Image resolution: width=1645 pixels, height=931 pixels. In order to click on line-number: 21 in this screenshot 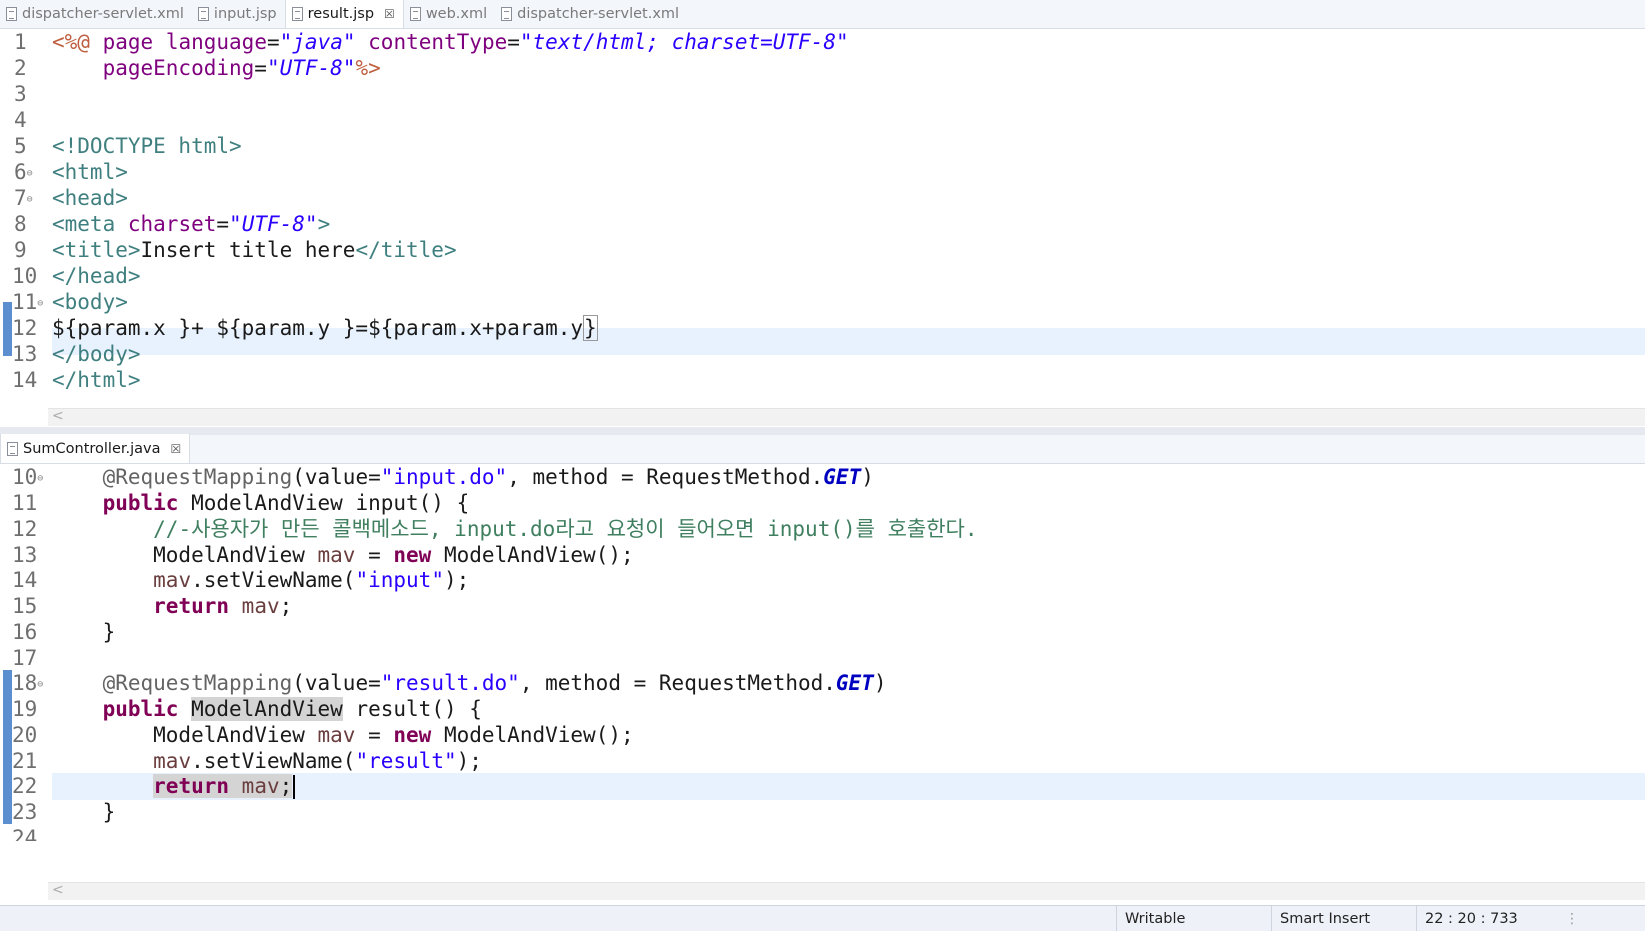, I will do `click(25, 761)`.